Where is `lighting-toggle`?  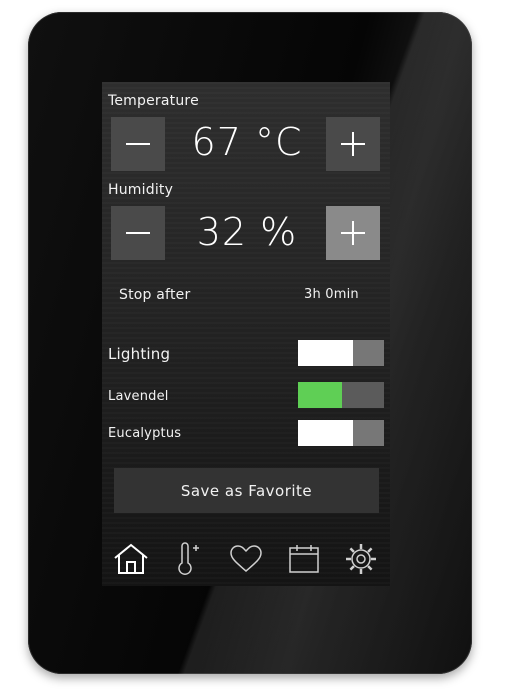
lighting-toggle is located at coordinates (341, 353).